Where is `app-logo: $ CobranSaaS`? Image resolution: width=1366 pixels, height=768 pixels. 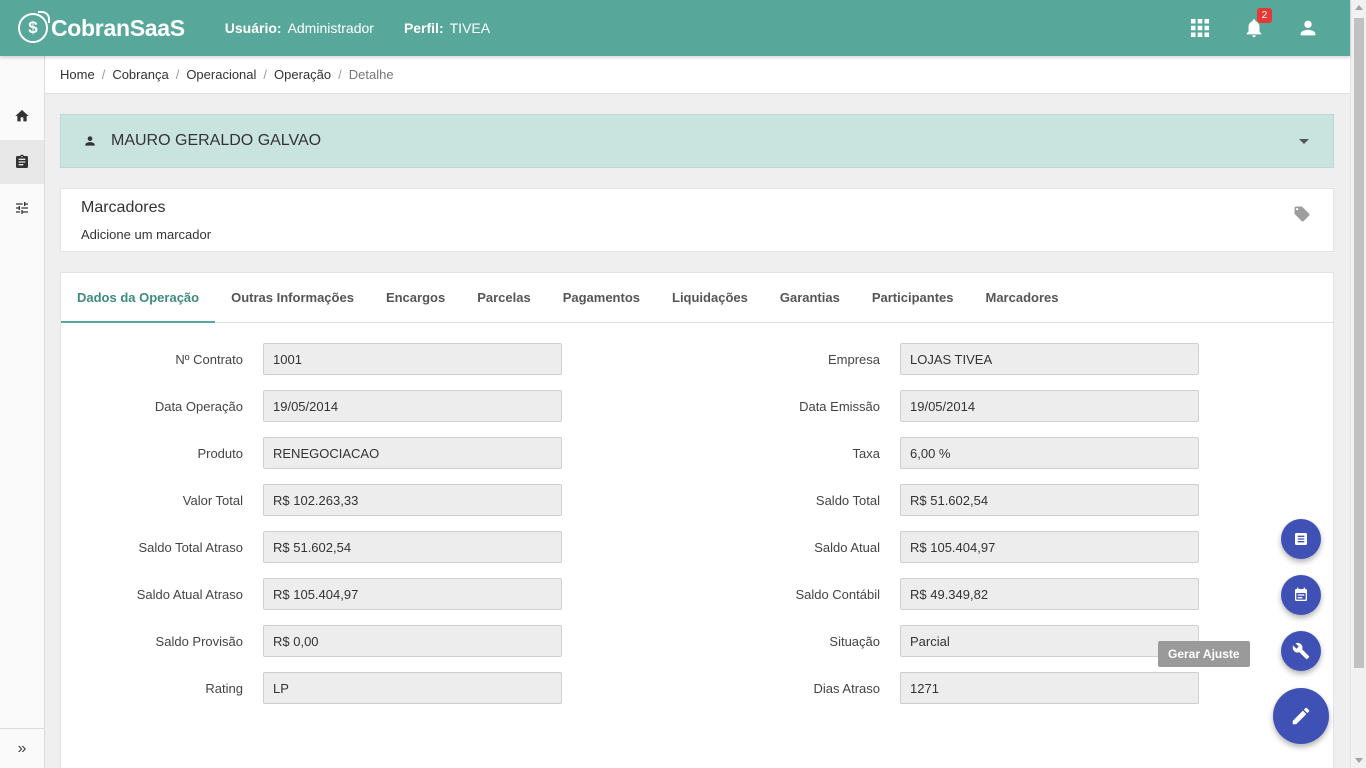 app-logo: $ CobranSaaS is located at coordinates (101, 27).